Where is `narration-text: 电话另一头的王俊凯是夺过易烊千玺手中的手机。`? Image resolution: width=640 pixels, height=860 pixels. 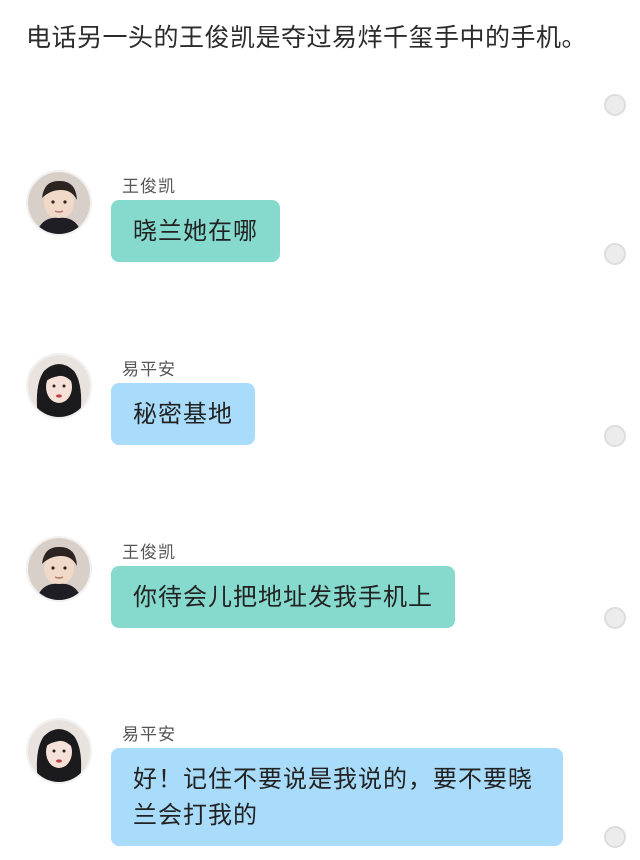
narration-text: 电话另一头的王俊凯是夺过易烊千玺手中的手机。 is located at coordinates (307, 37).